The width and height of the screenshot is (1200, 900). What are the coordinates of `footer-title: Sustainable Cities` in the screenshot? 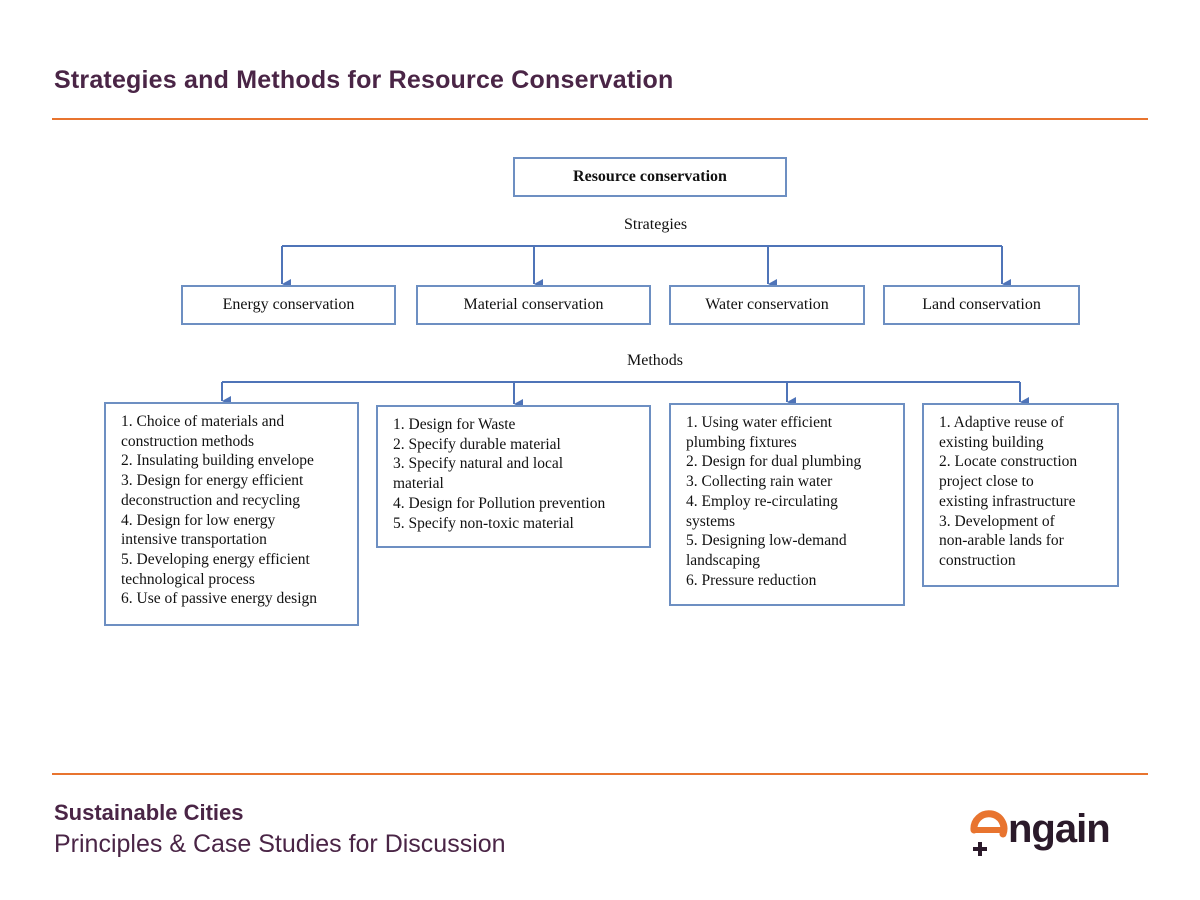 It's located at (149, 812).